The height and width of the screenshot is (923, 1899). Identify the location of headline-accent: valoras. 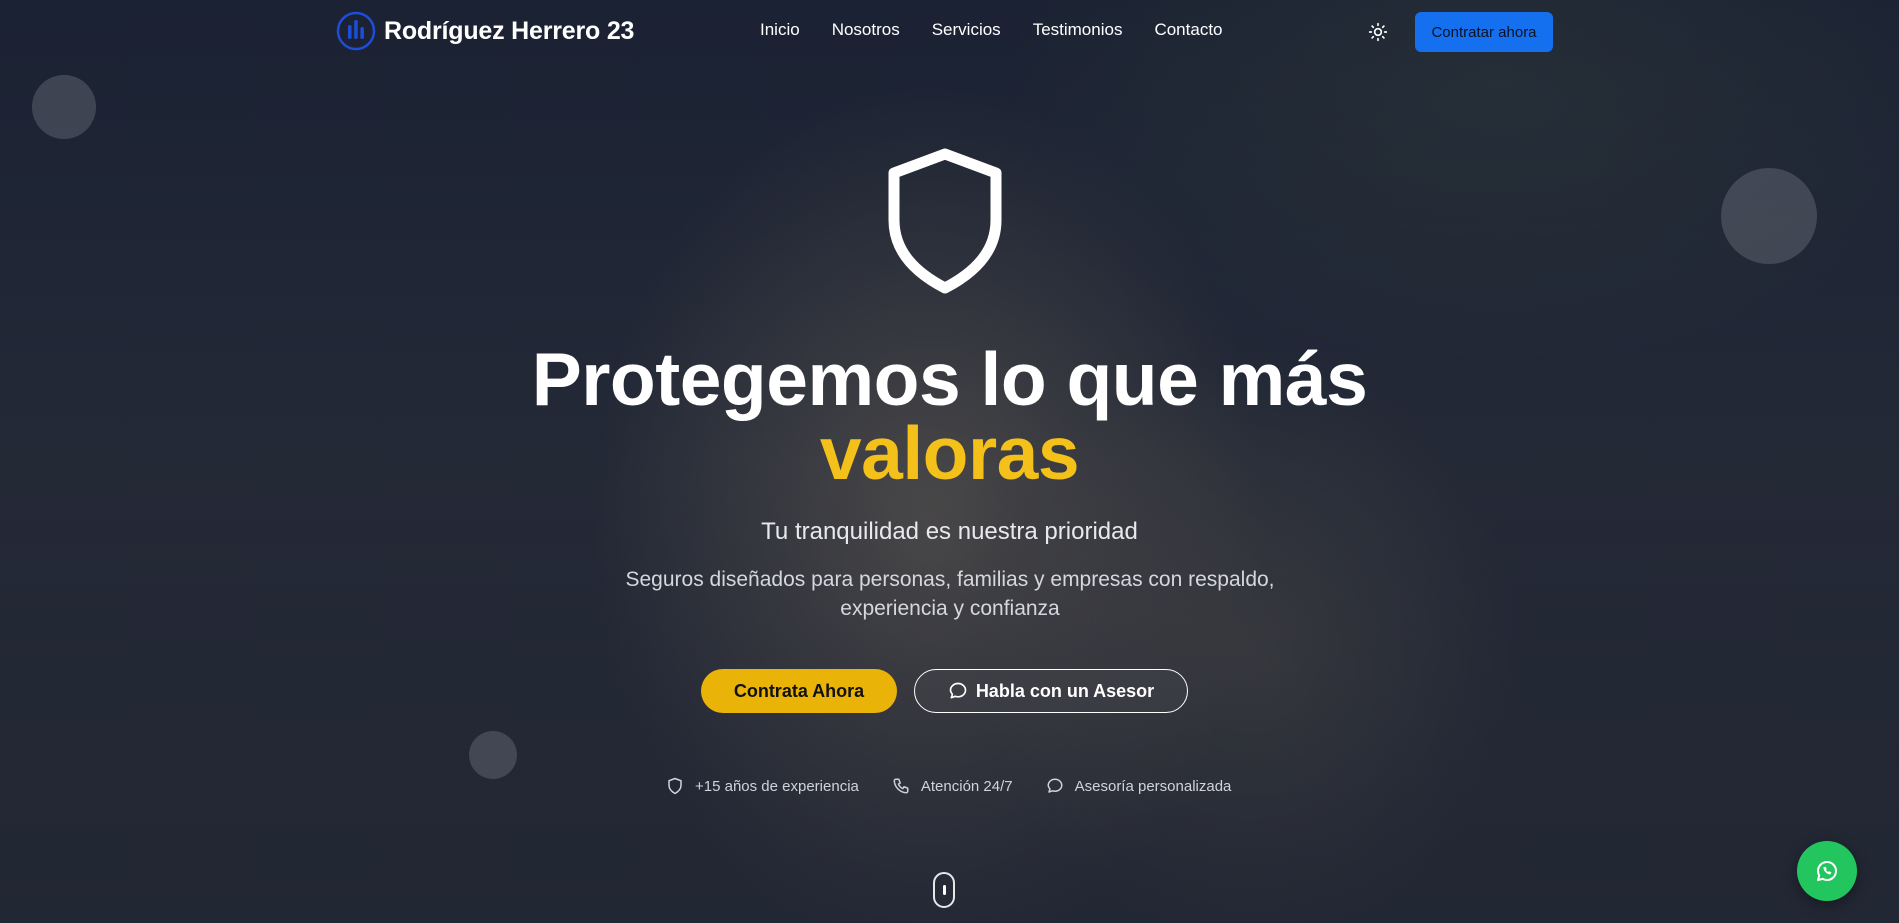
(949, 453).